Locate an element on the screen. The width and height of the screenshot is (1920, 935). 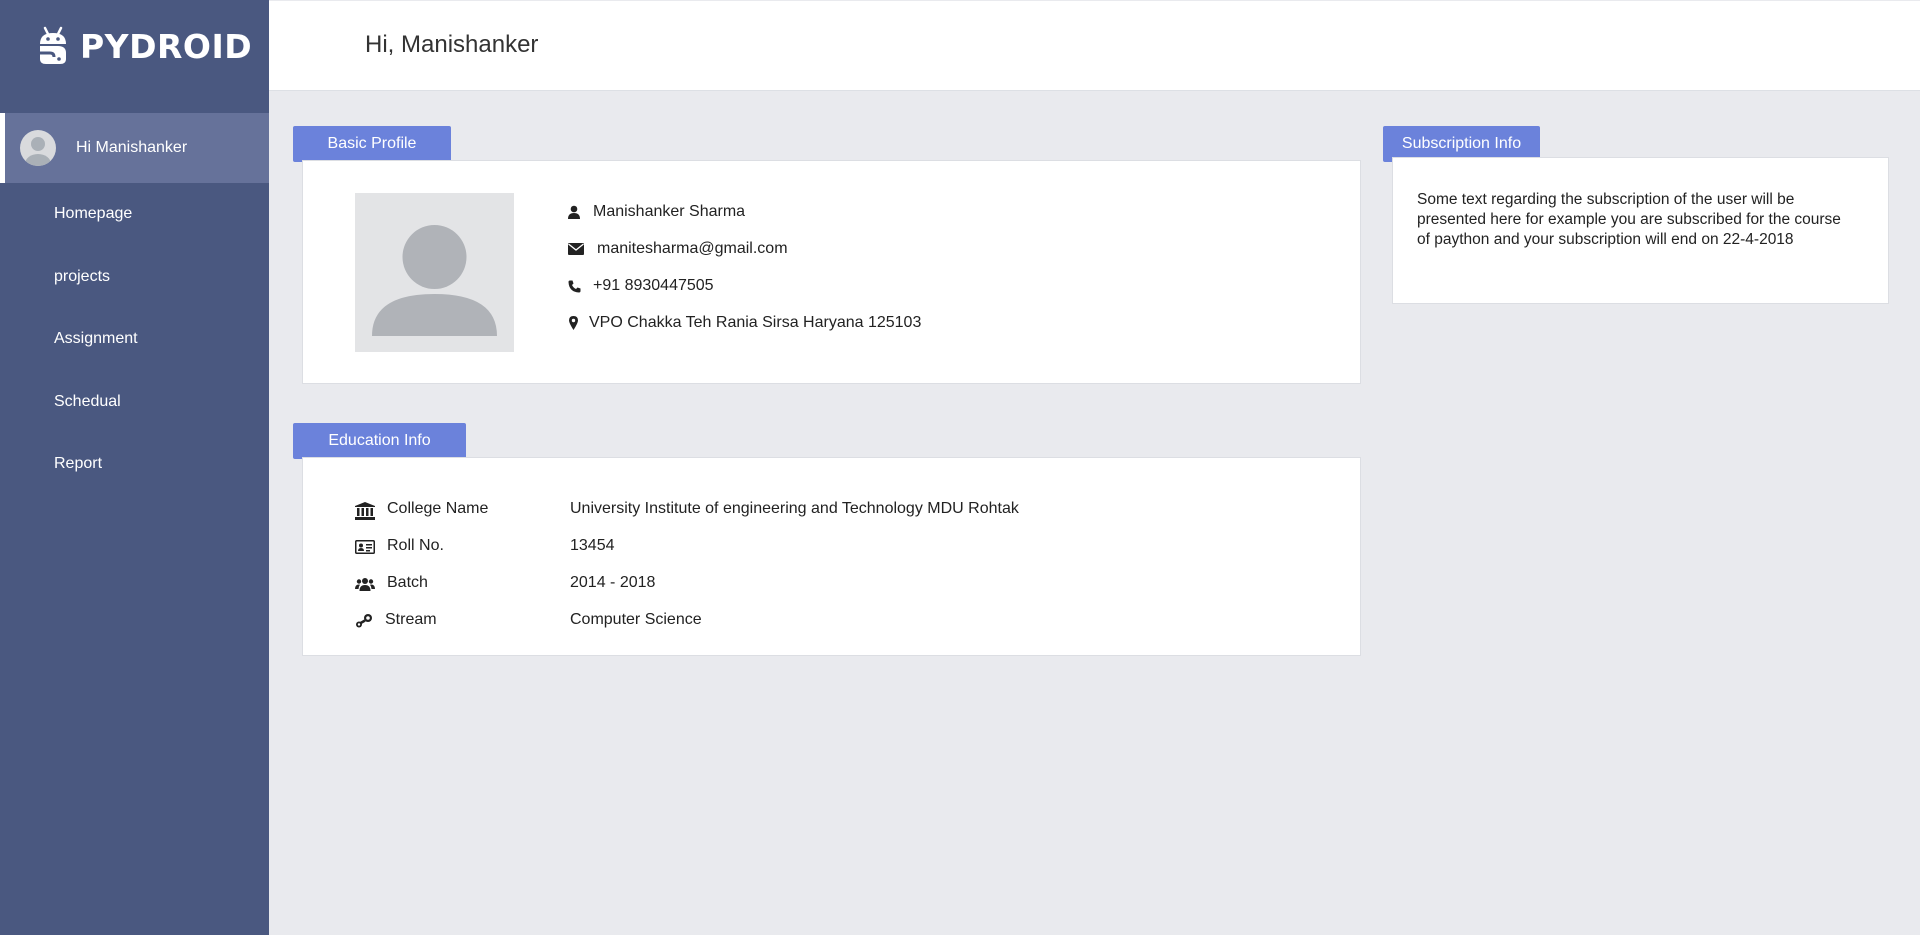
profile-phone: +91 8930447505 is located at coordinates (653, 285).